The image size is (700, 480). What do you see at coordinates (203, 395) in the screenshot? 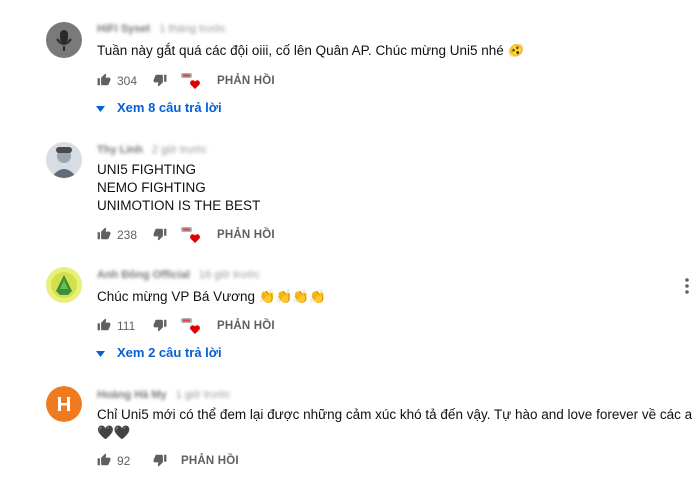
I see `timestamp: 1 giờ trước` at bounding box center [203, 395].